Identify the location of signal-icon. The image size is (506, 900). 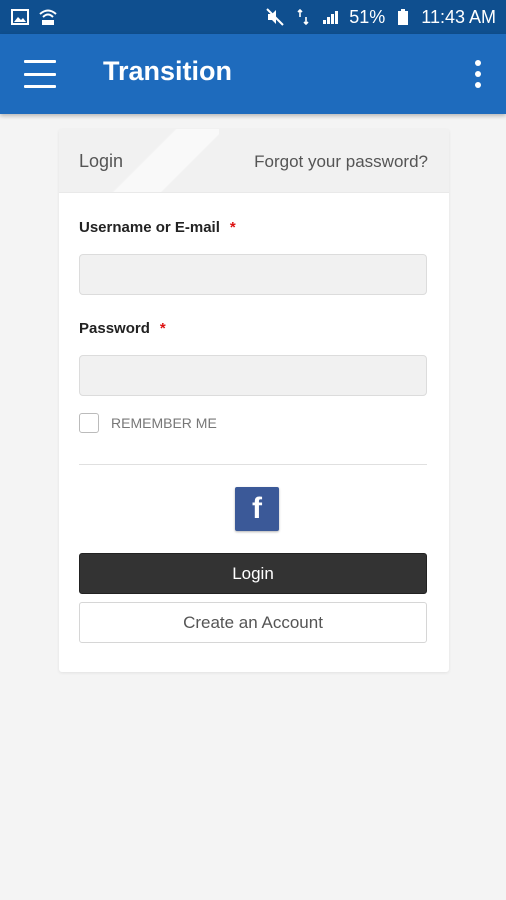
(331, 17).